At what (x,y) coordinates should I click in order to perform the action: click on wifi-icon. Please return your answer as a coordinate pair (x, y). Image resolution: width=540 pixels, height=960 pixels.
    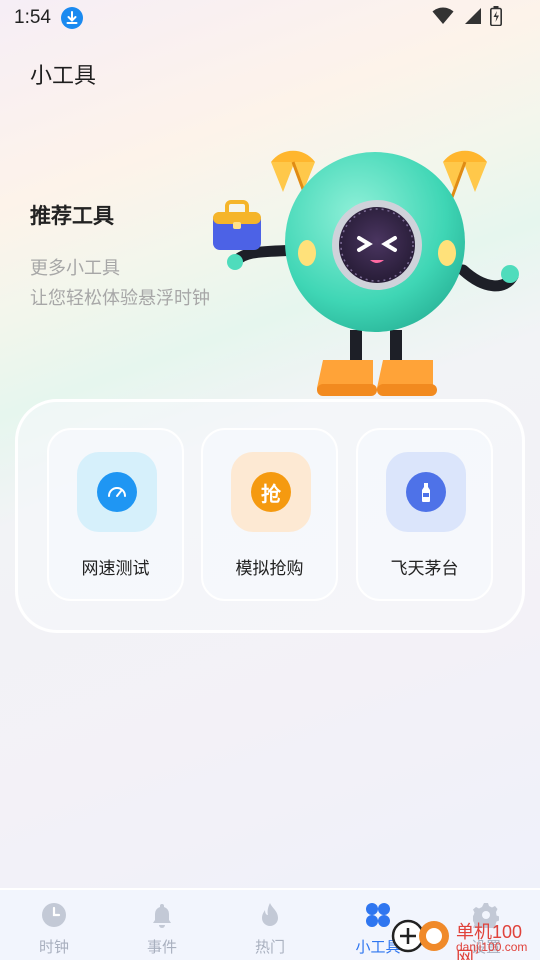
    Looking at the image, I should click on (443, 18).